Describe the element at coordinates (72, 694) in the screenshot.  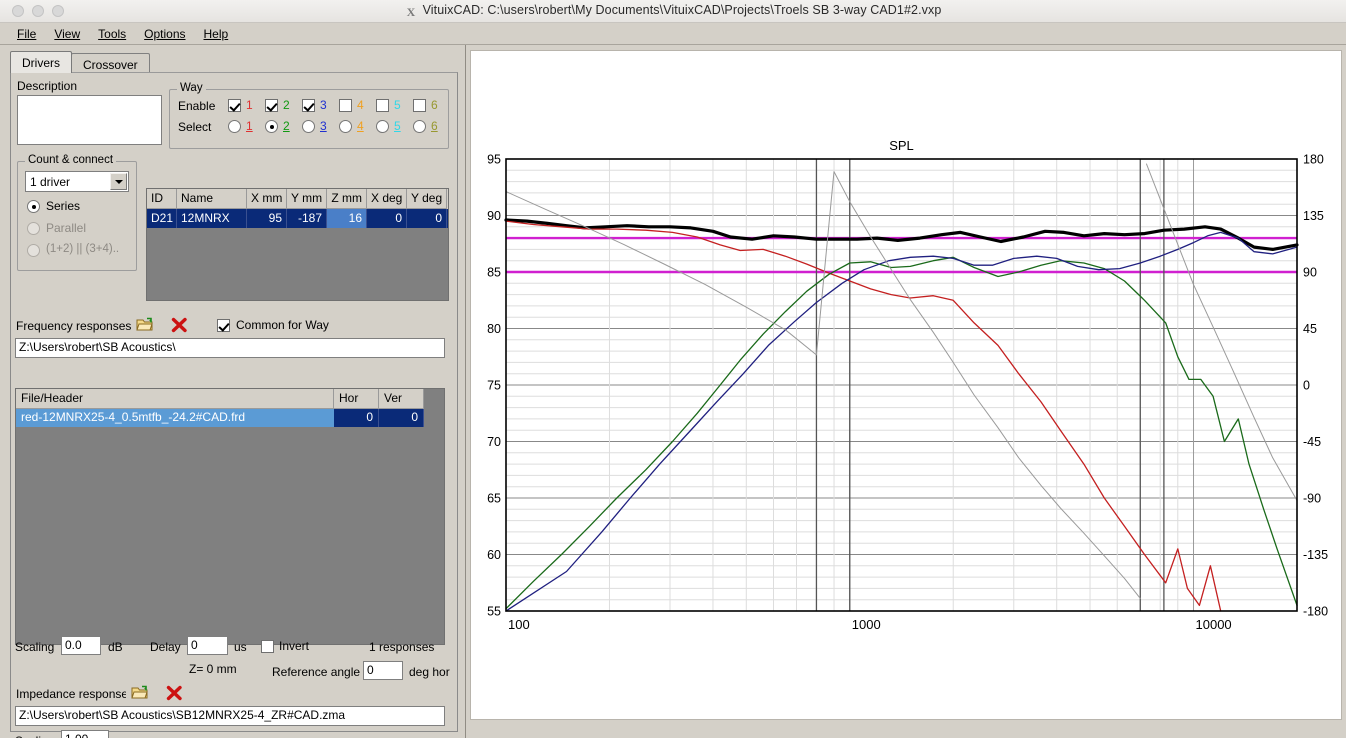
I see `impedance-response-label: Impedance response` at that location.